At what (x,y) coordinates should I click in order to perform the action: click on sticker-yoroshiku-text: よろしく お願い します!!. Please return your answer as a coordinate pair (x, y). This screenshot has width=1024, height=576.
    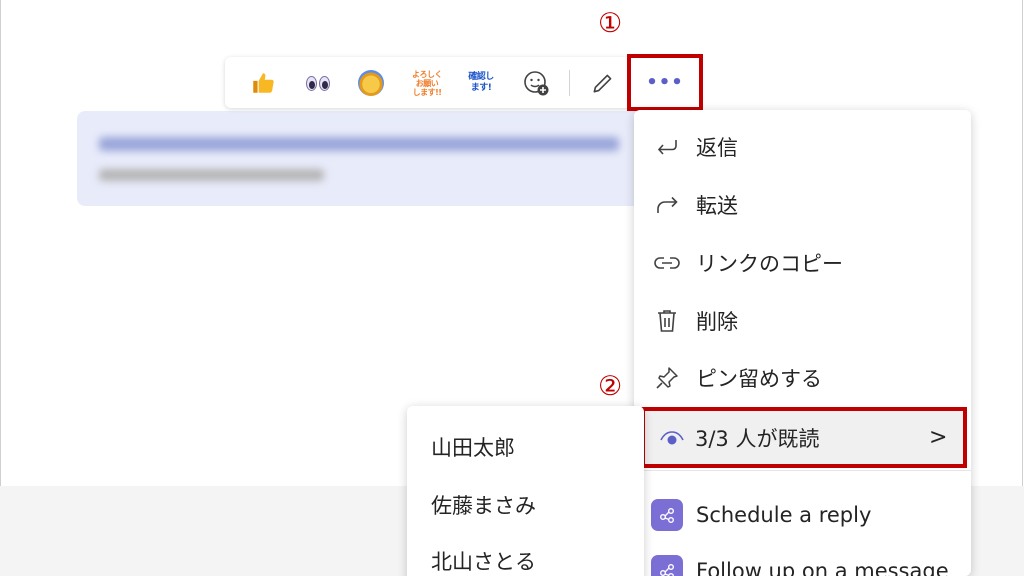
    Looking at the image, I should click on (427, 83).